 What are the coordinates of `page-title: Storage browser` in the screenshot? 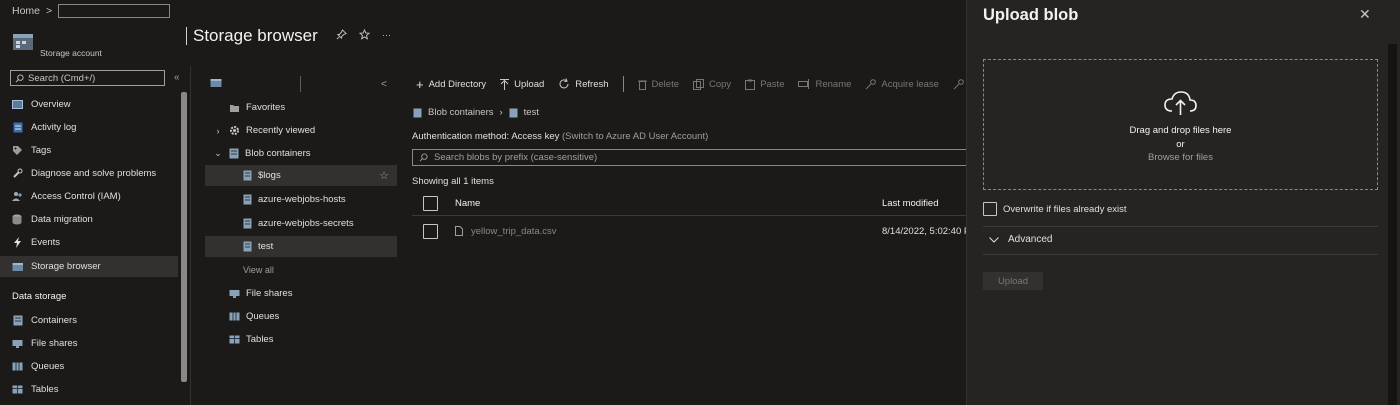 It's located at (252, 36).